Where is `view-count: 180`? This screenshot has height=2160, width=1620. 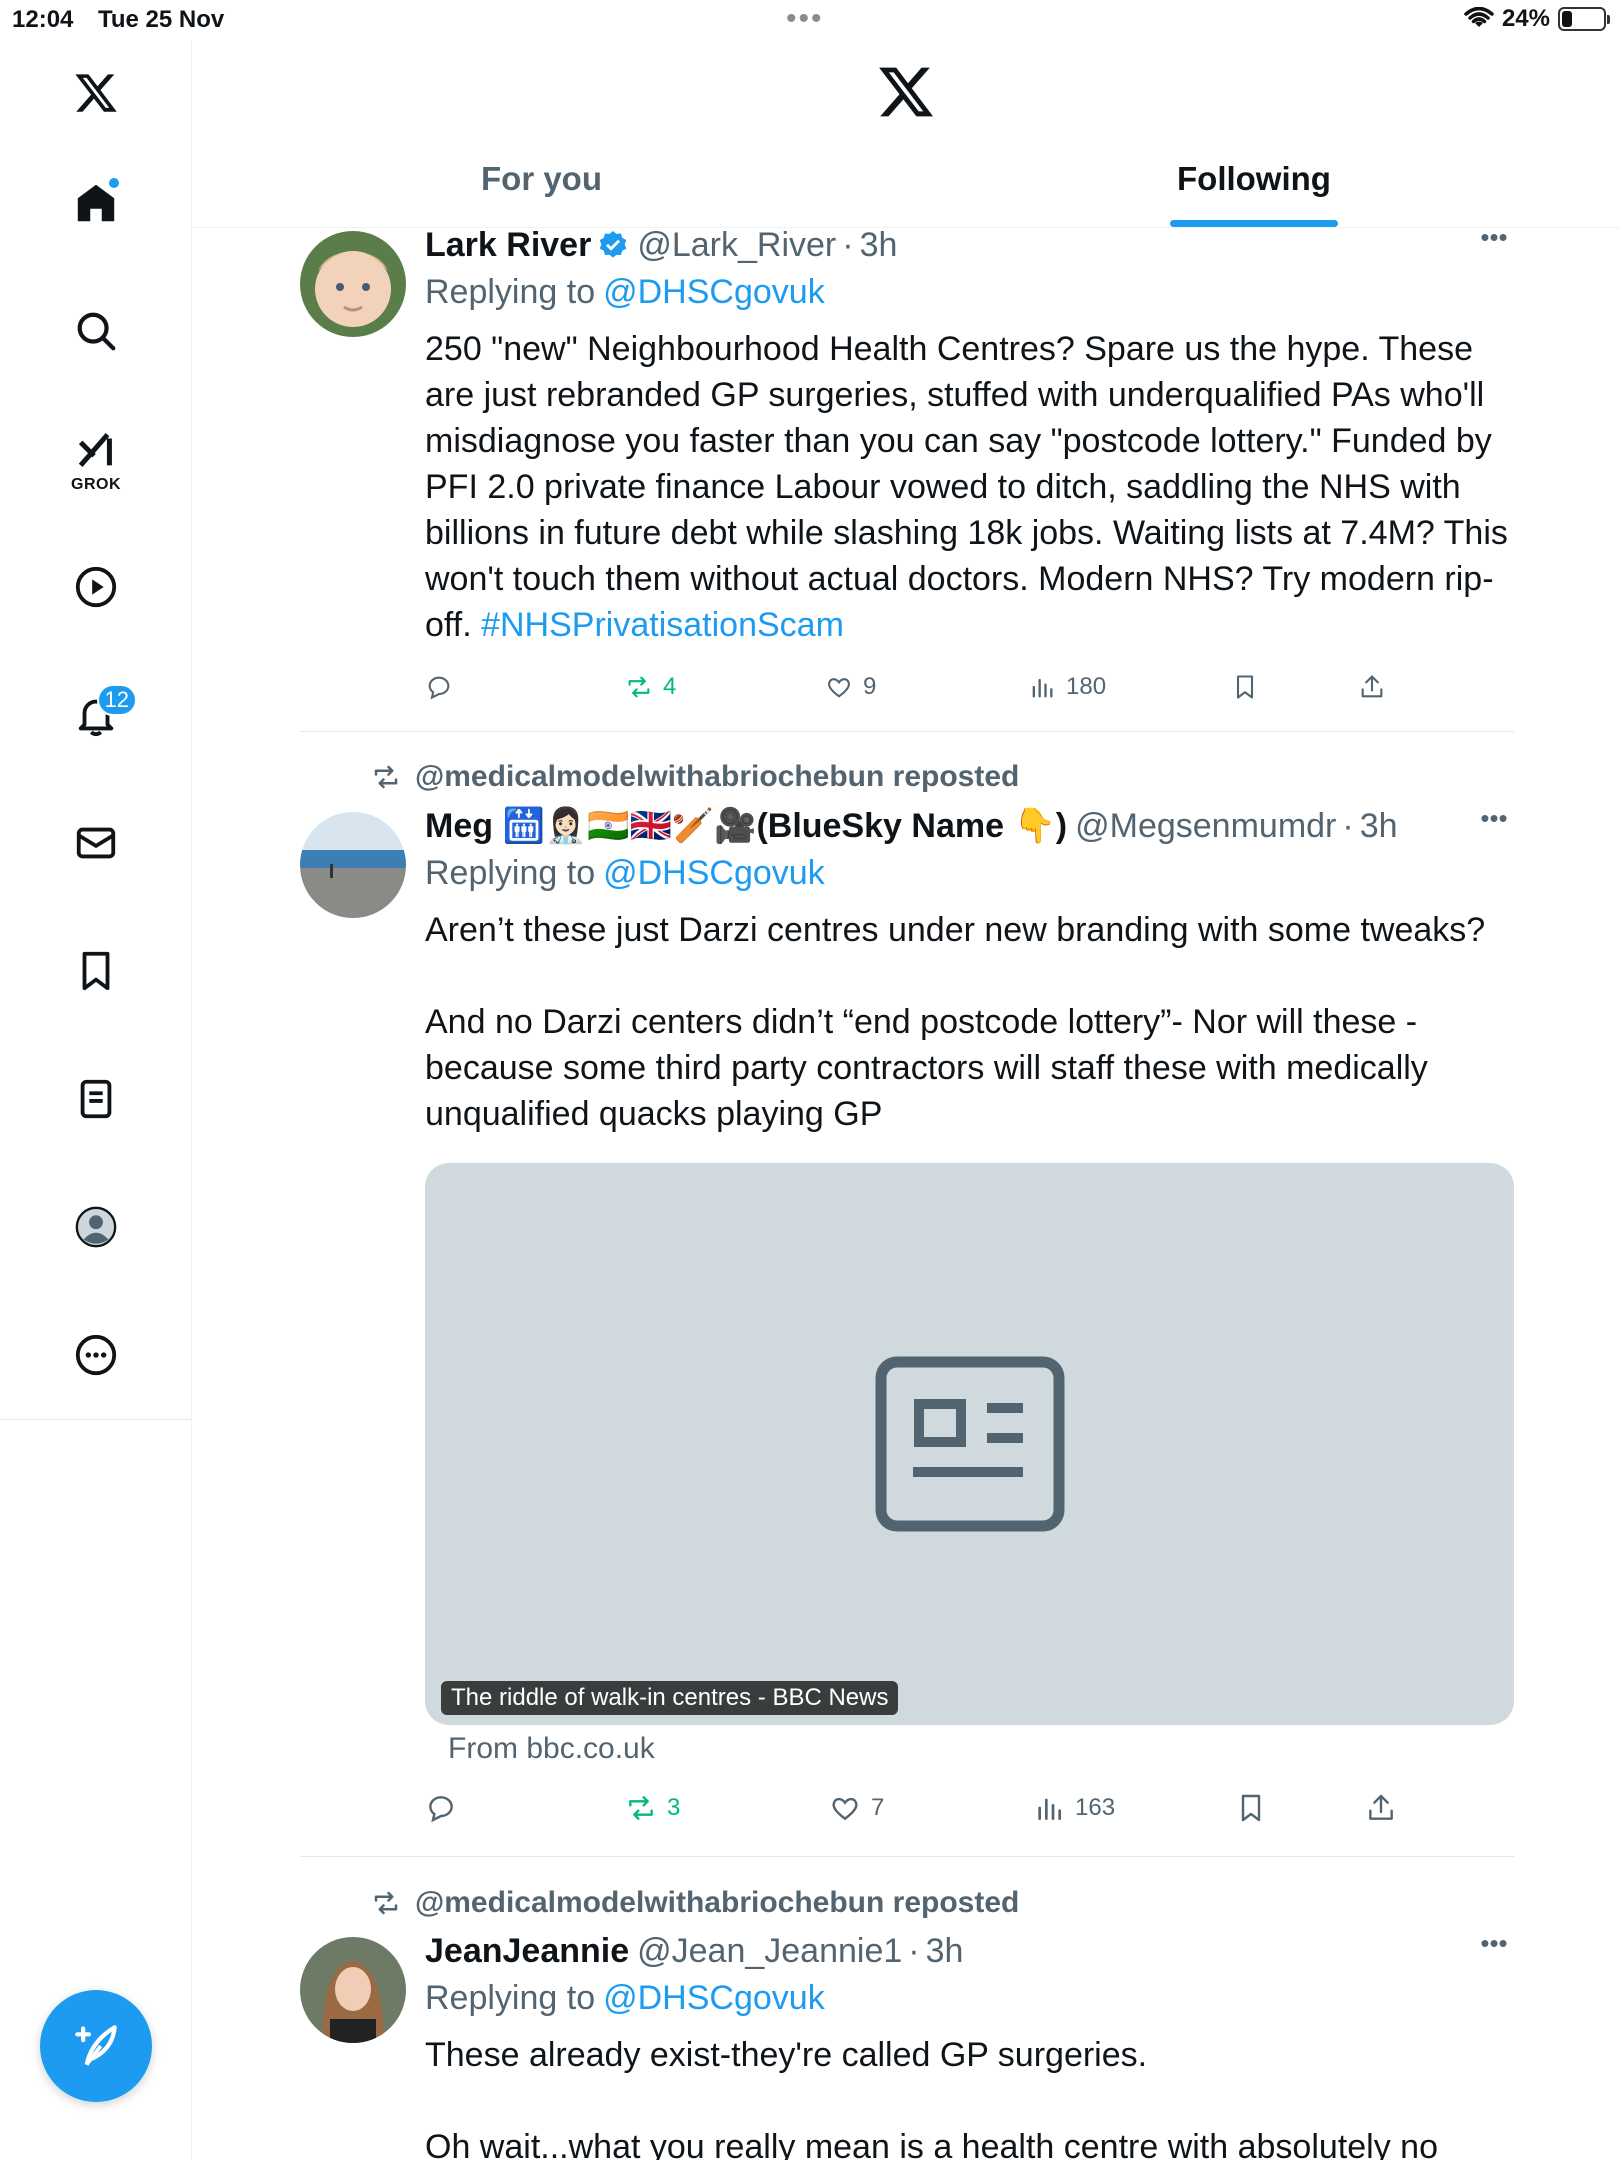
view-count: 180 is located at coordinates (1086, 686).